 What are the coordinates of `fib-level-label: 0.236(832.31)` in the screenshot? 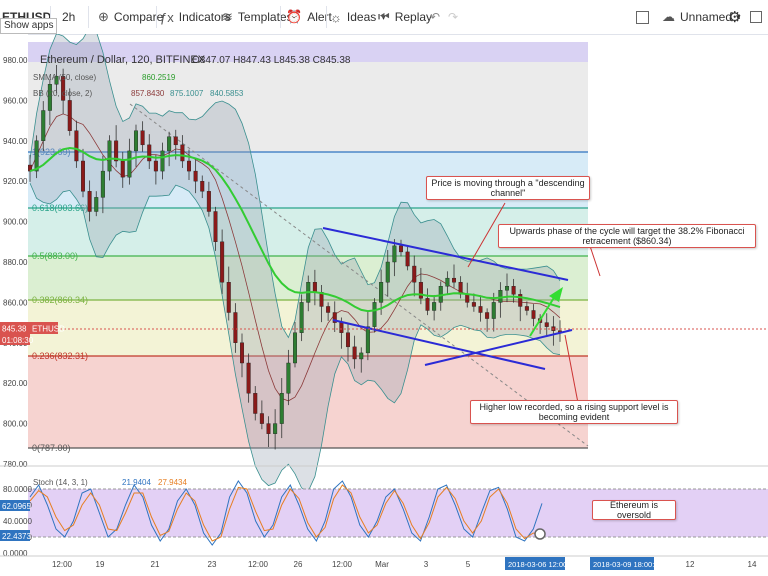 It's located at (60, 356).